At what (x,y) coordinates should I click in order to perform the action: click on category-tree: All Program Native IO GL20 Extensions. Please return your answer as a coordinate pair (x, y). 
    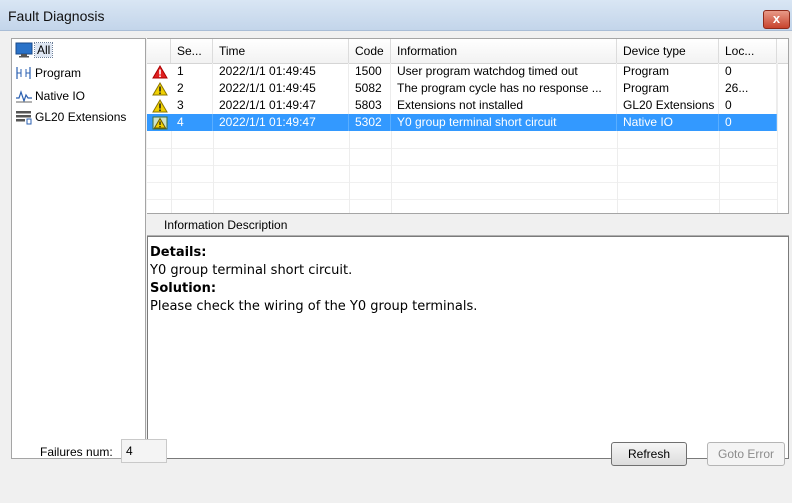
    Looking at the image, I should click on (78, 248).